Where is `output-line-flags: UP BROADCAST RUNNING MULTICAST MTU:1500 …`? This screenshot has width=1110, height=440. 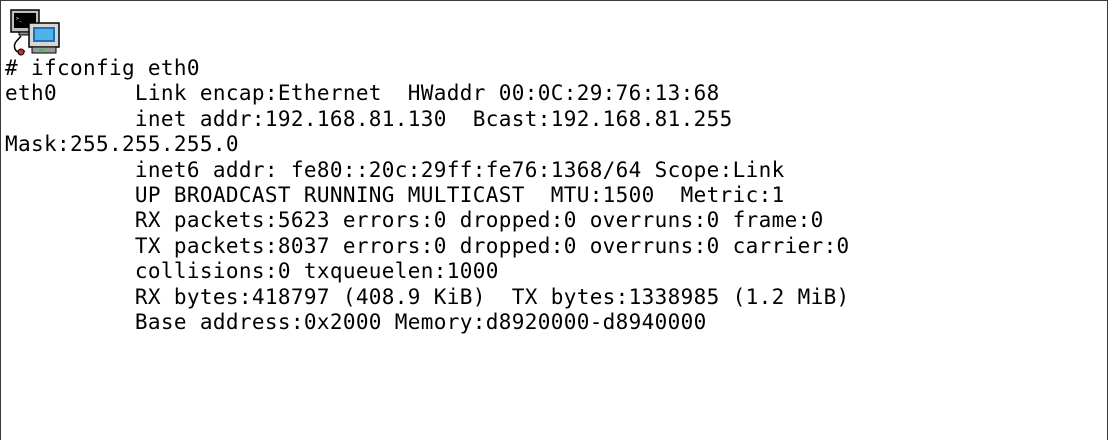 output-line-flags: UP BROADCAST RUNNING MULTICAST MTU:1500 … is located at coordinates (395, 194).